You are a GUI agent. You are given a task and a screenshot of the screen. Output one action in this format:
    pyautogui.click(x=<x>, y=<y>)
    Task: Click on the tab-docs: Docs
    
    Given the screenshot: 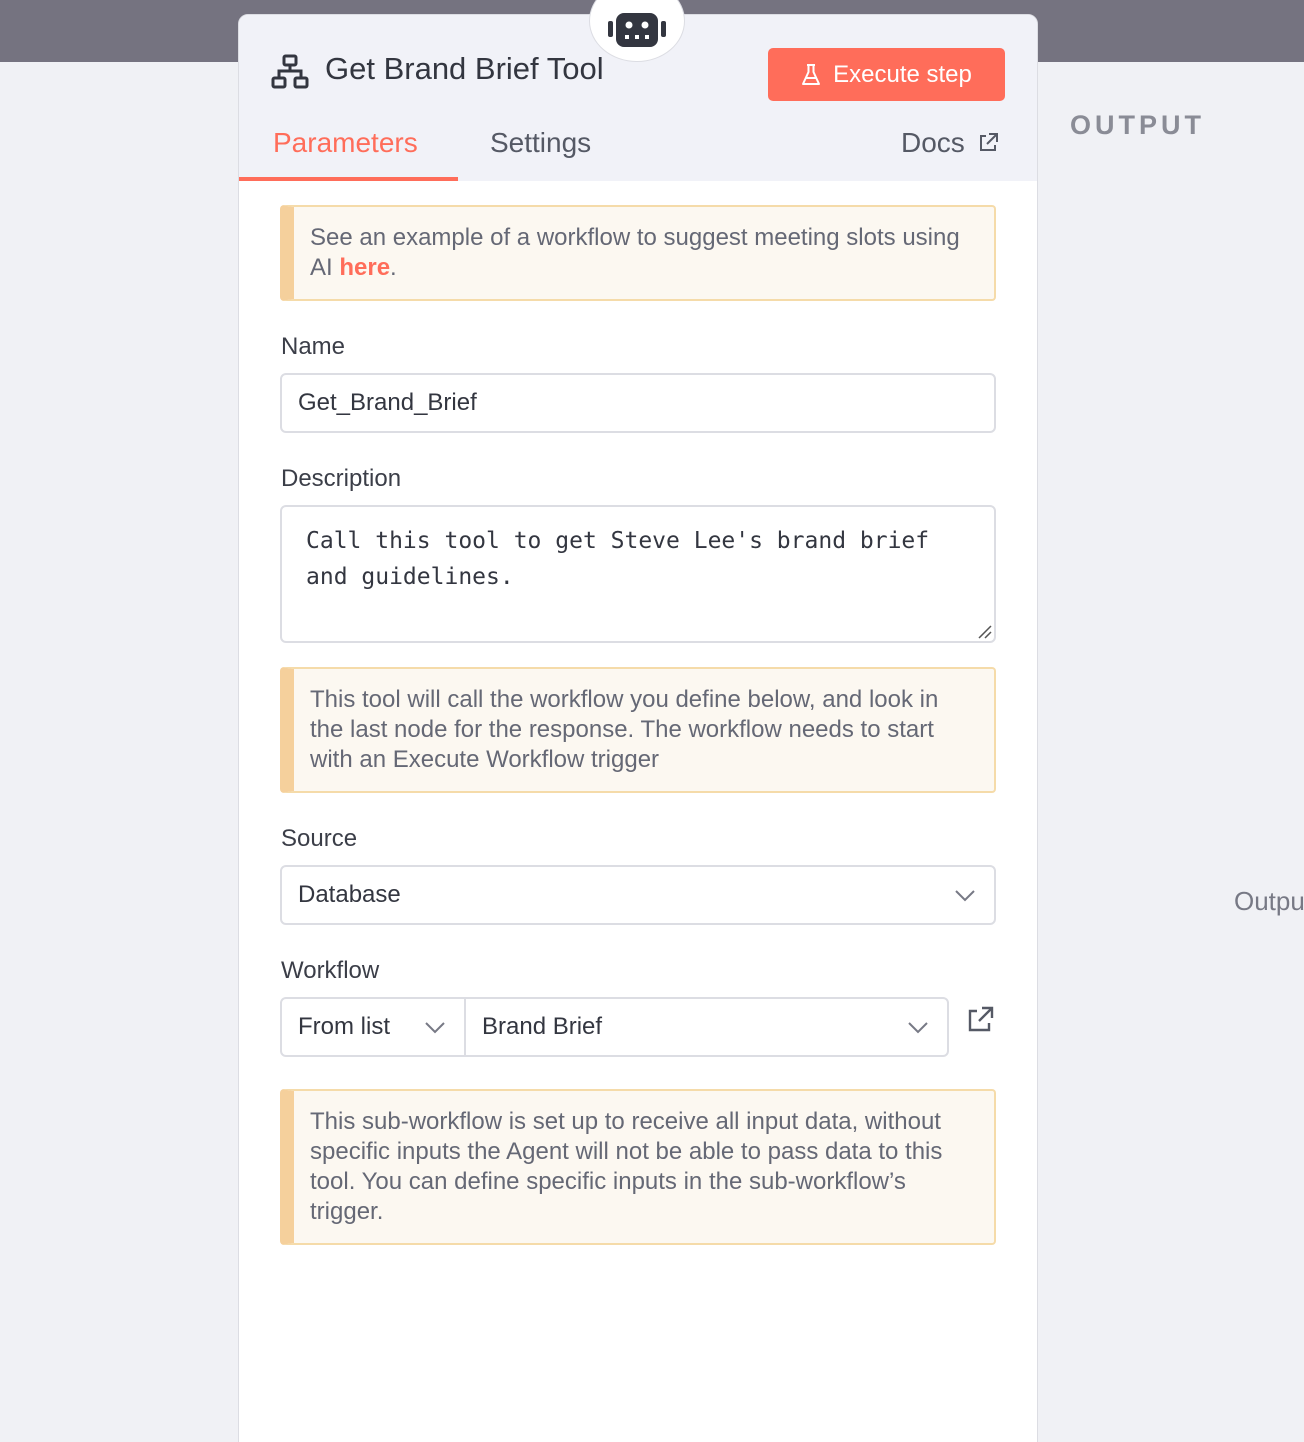 What is the action you would take?
    pyautogui.click(x=950, y=143)
    